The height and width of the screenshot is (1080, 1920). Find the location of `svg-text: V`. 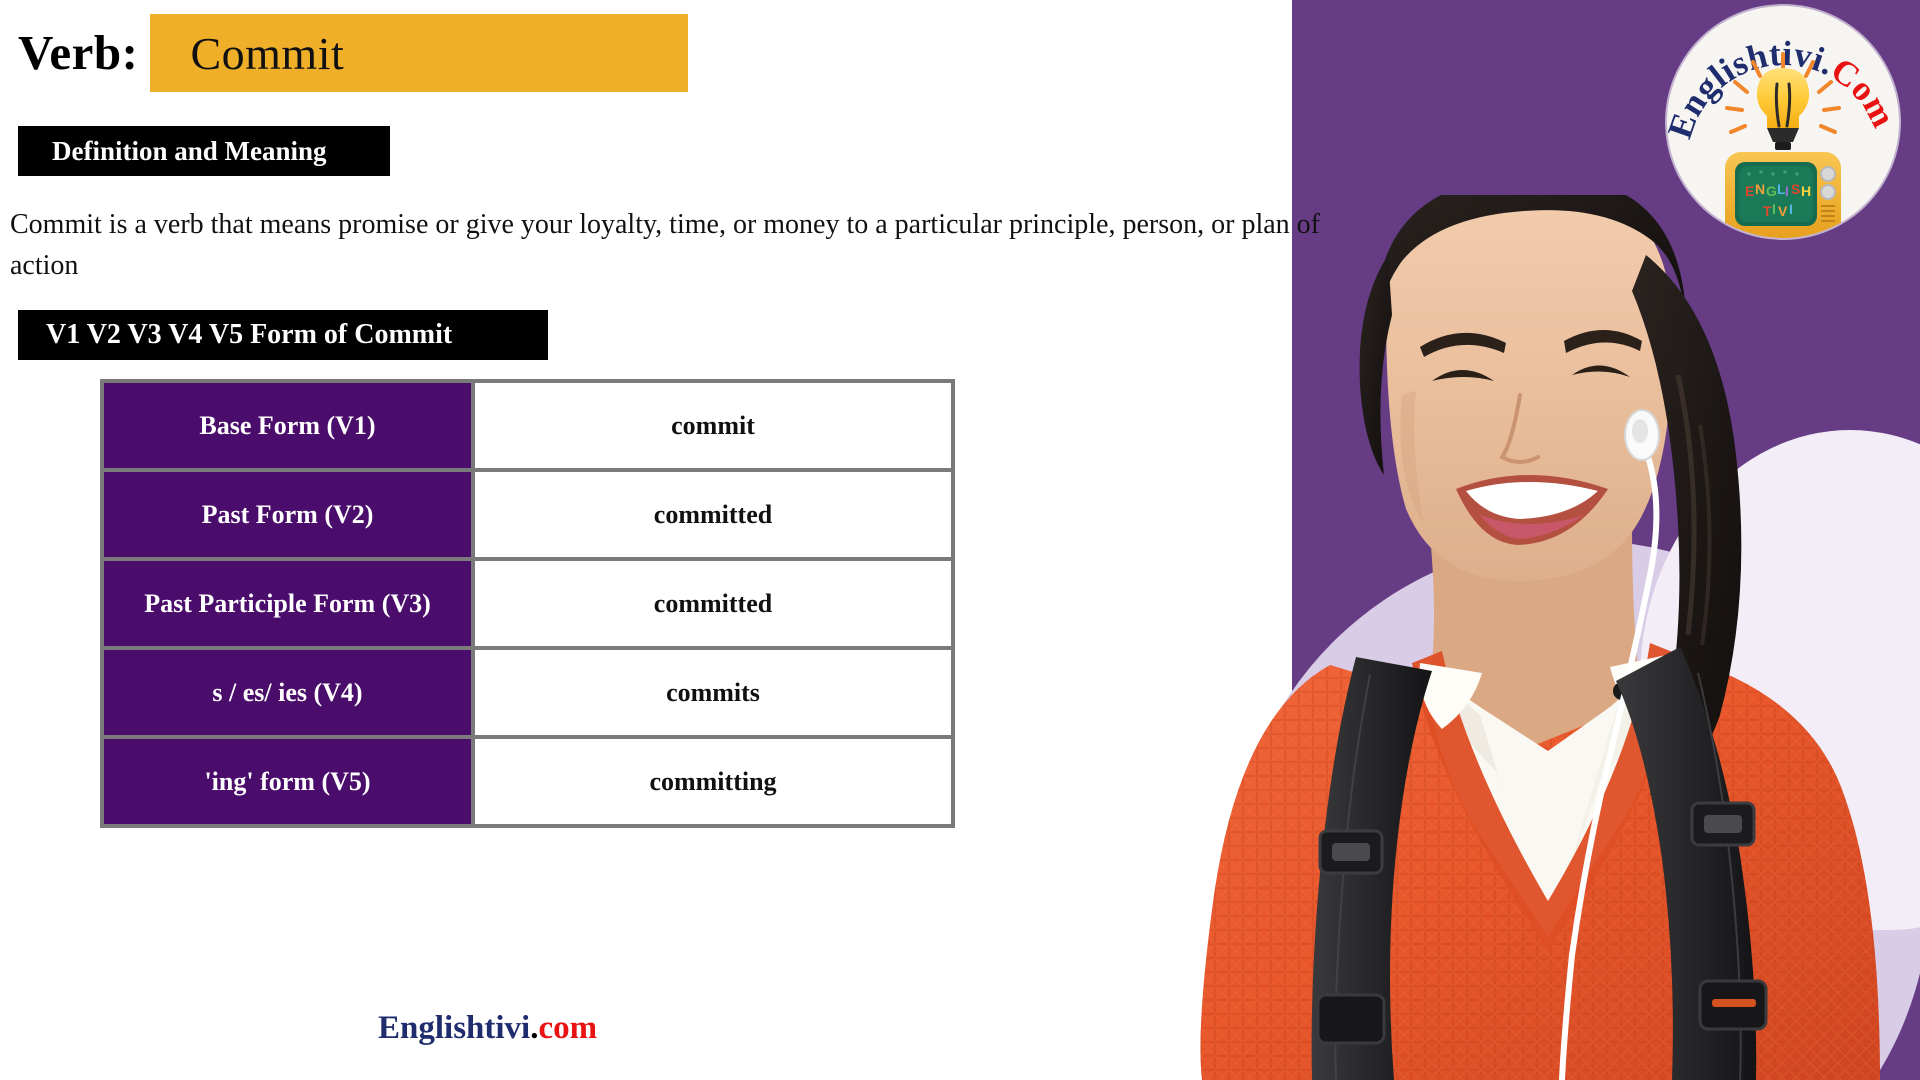

svg-text: V is located at coordinates (1783, 211).